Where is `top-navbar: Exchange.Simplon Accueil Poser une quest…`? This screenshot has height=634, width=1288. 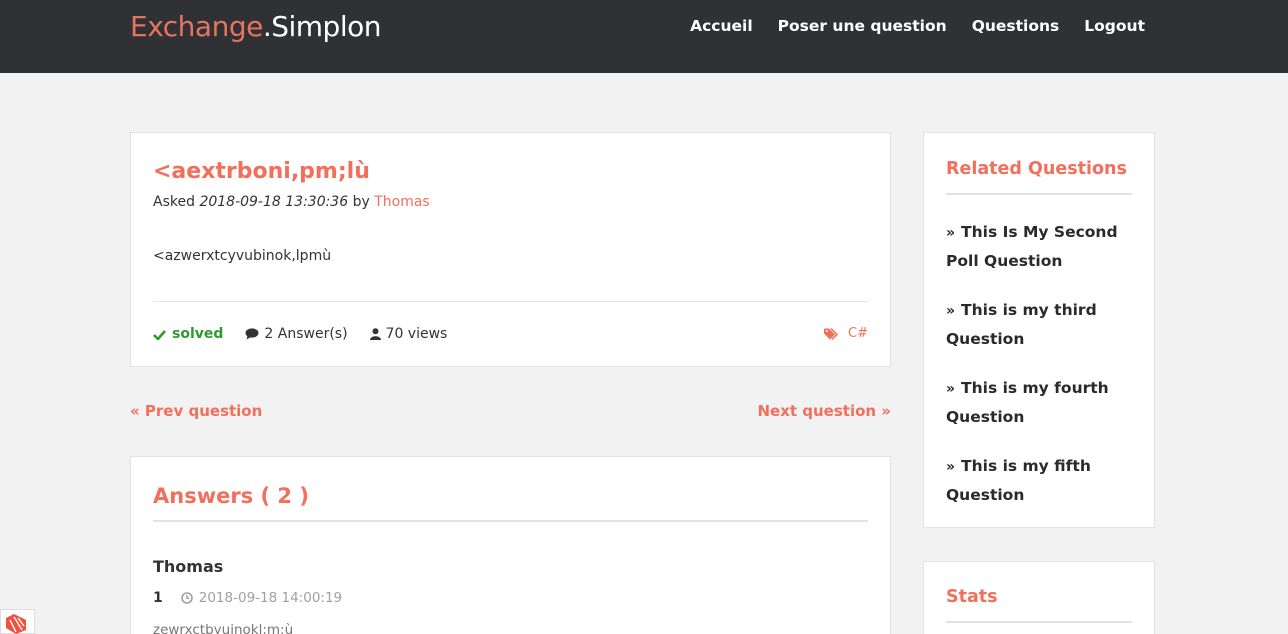 top-navbar: Exchange.Simplon Accueil Poser une quest… is located at coordinates (644, 36).